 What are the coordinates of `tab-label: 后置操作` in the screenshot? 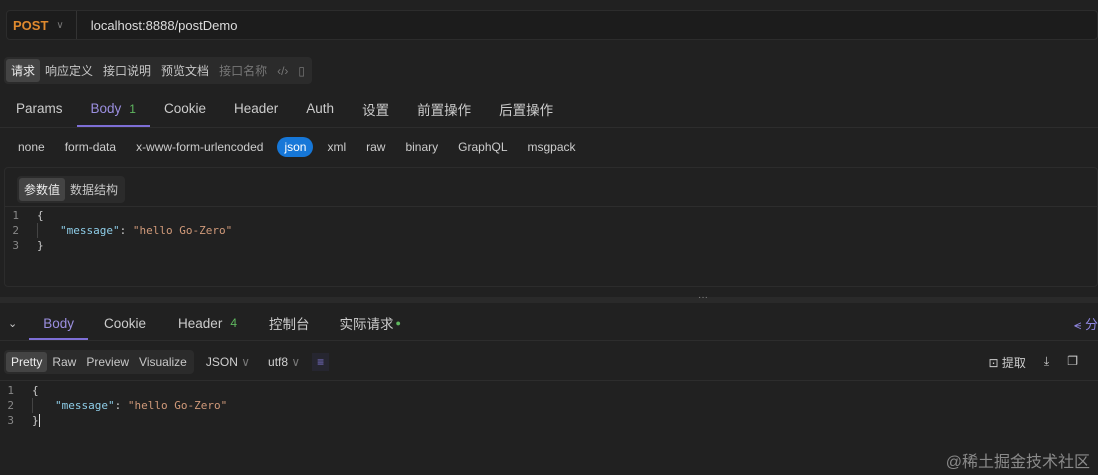 It's located at (526, 110).